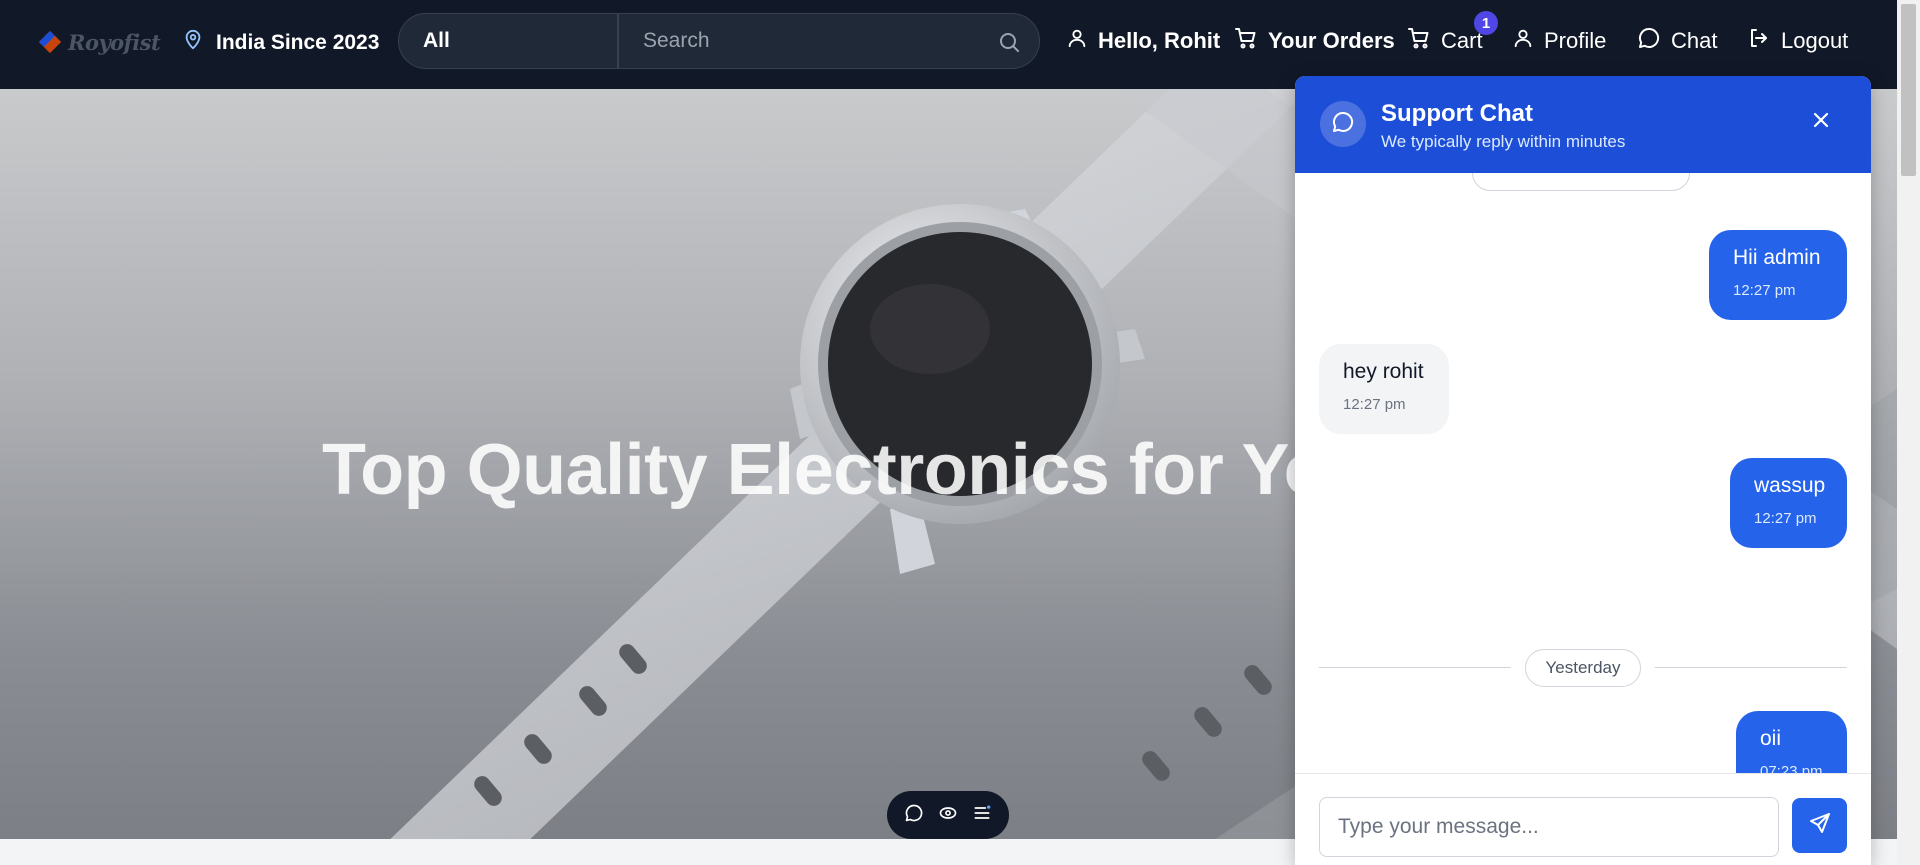 This screenshot has height=865, width=1920. Describe the element at coordinates (1778, 275) in the screenshot. I see `message-outgoing: Hii admin 12:27 pm` at that location.